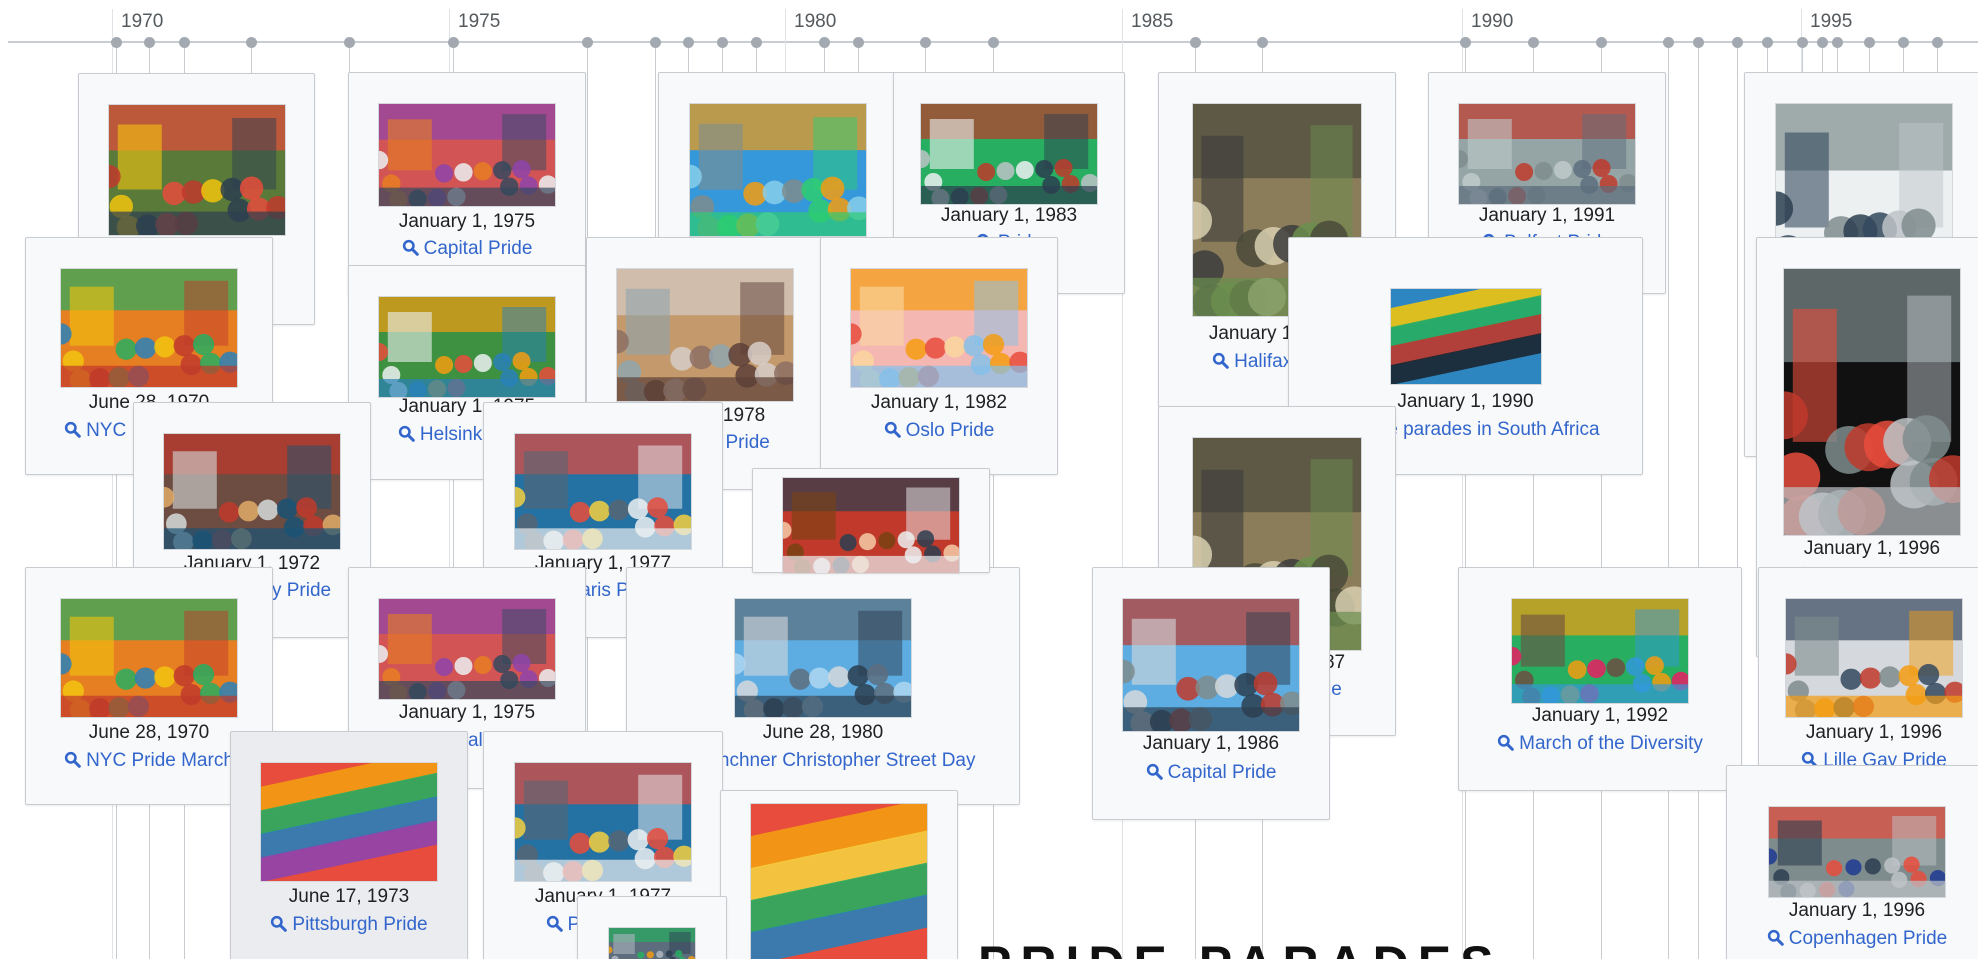 The height and width of the screenshot is (959, 1978). I want to click on event-link: Pittsburgh Pride, so click(349, 926).